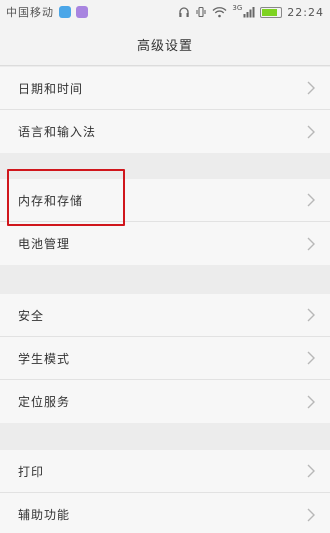 The image size is (330, 533). What do you see at coordinates (44, 244) in the screenshot?
I see `setting-item-label: 电池管理` at bounding box center [44, 244].